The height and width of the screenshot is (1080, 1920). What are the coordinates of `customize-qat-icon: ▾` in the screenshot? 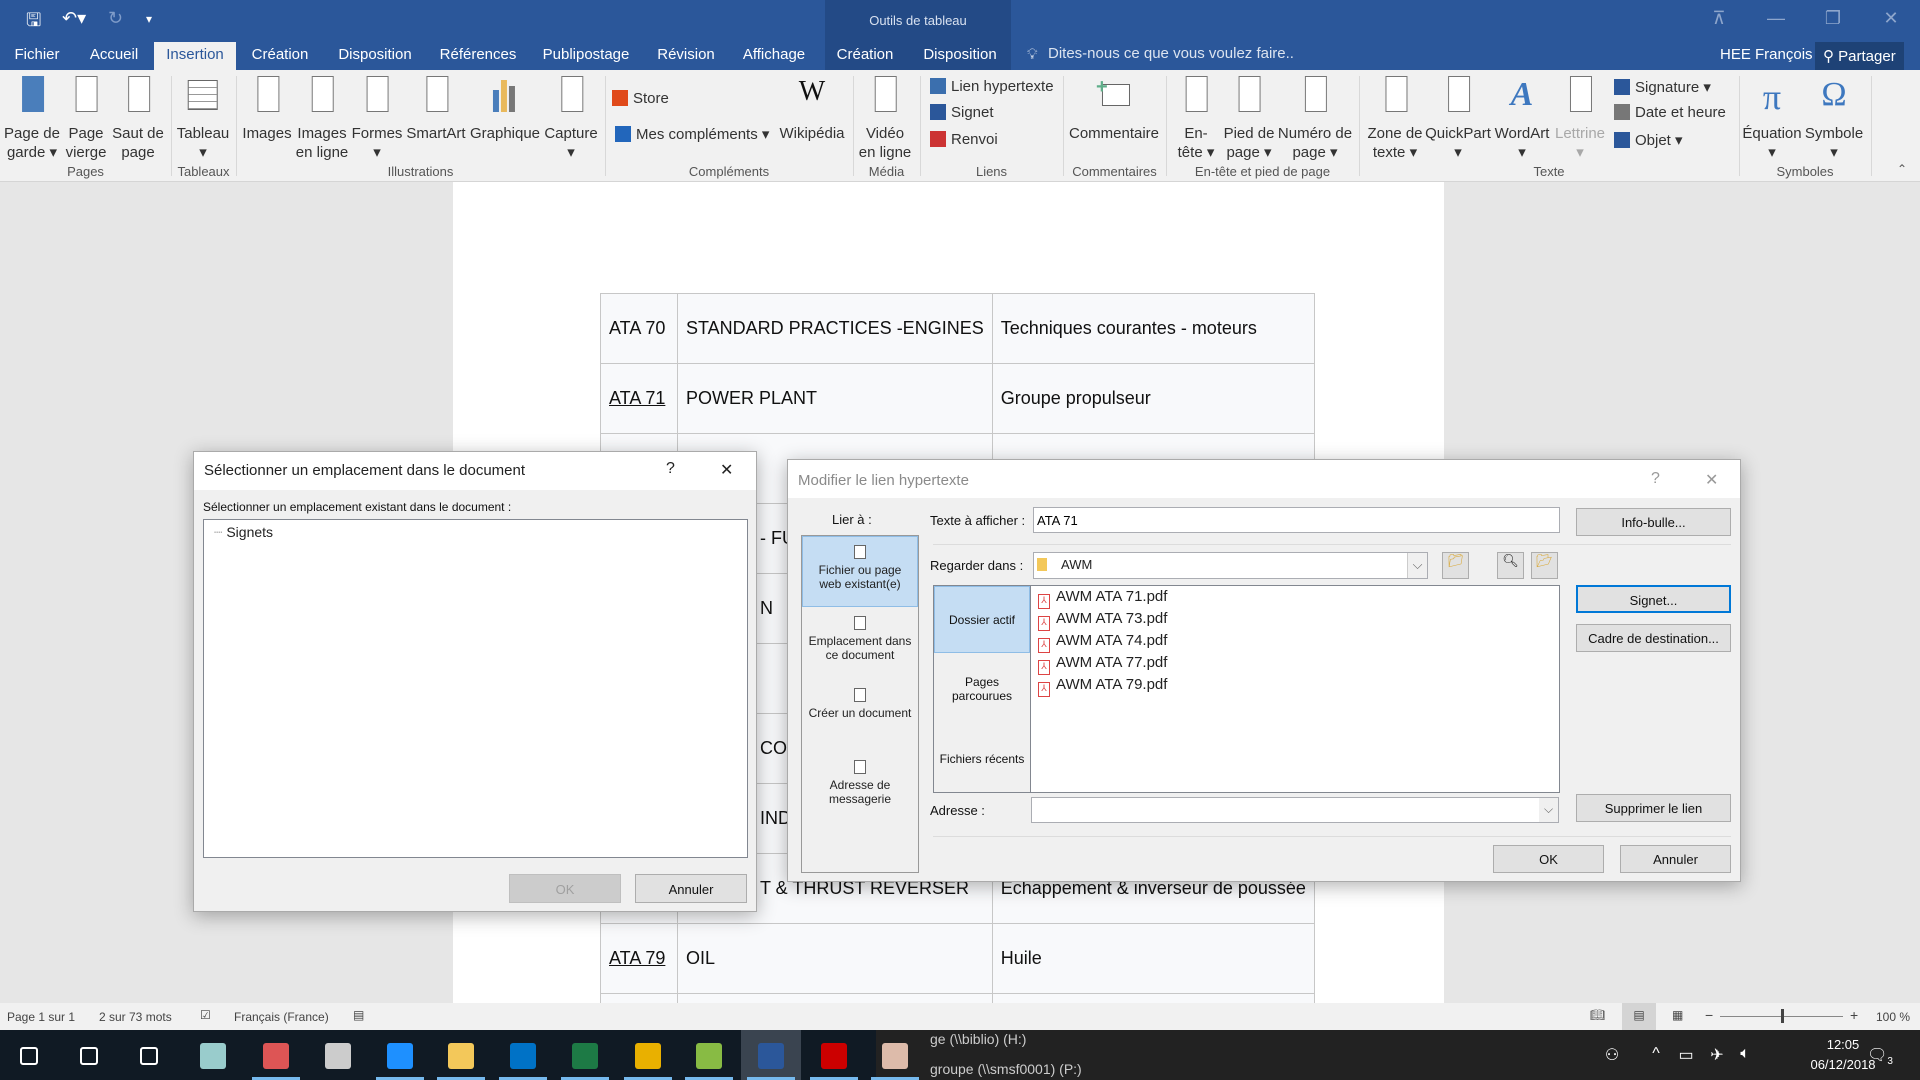 It's located at (149, 19).